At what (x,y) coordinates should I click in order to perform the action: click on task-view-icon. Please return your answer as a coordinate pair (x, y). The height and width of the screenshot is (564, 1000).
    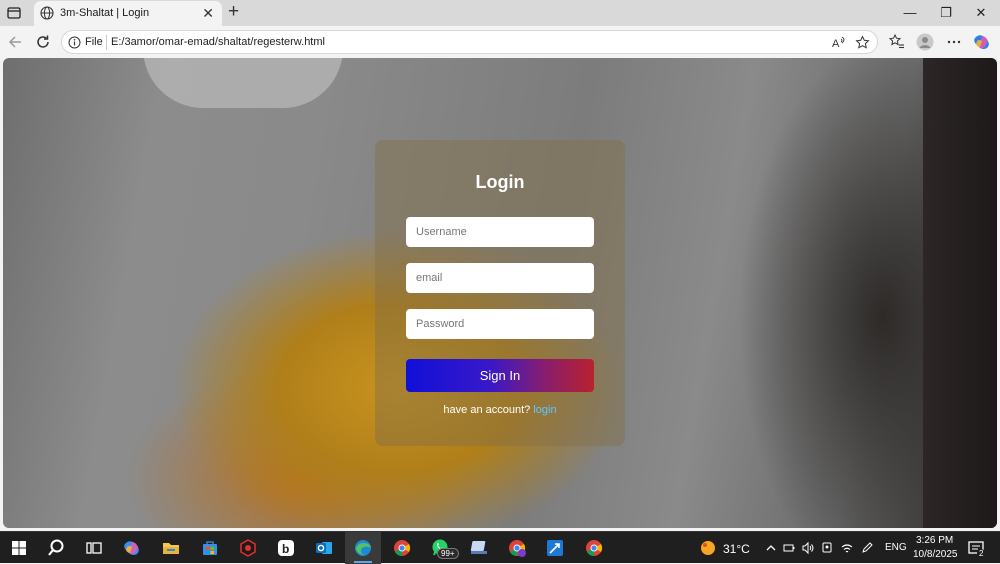
    Looking at the image, I should click on (94, 548).